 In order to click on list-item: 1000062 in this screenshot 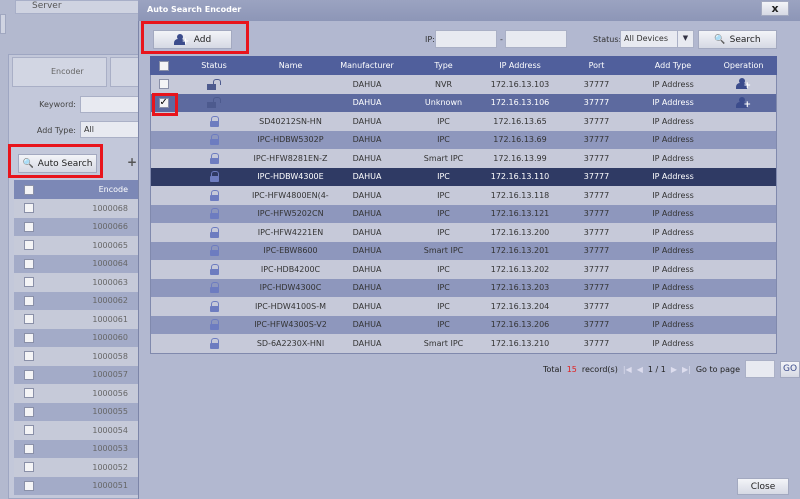, I will do `click(76, 300)`.